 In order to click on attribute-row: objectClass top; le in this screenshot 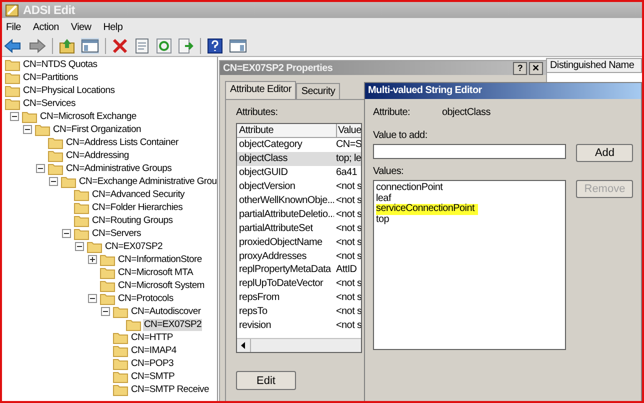, I will do `click(299, 159)`.